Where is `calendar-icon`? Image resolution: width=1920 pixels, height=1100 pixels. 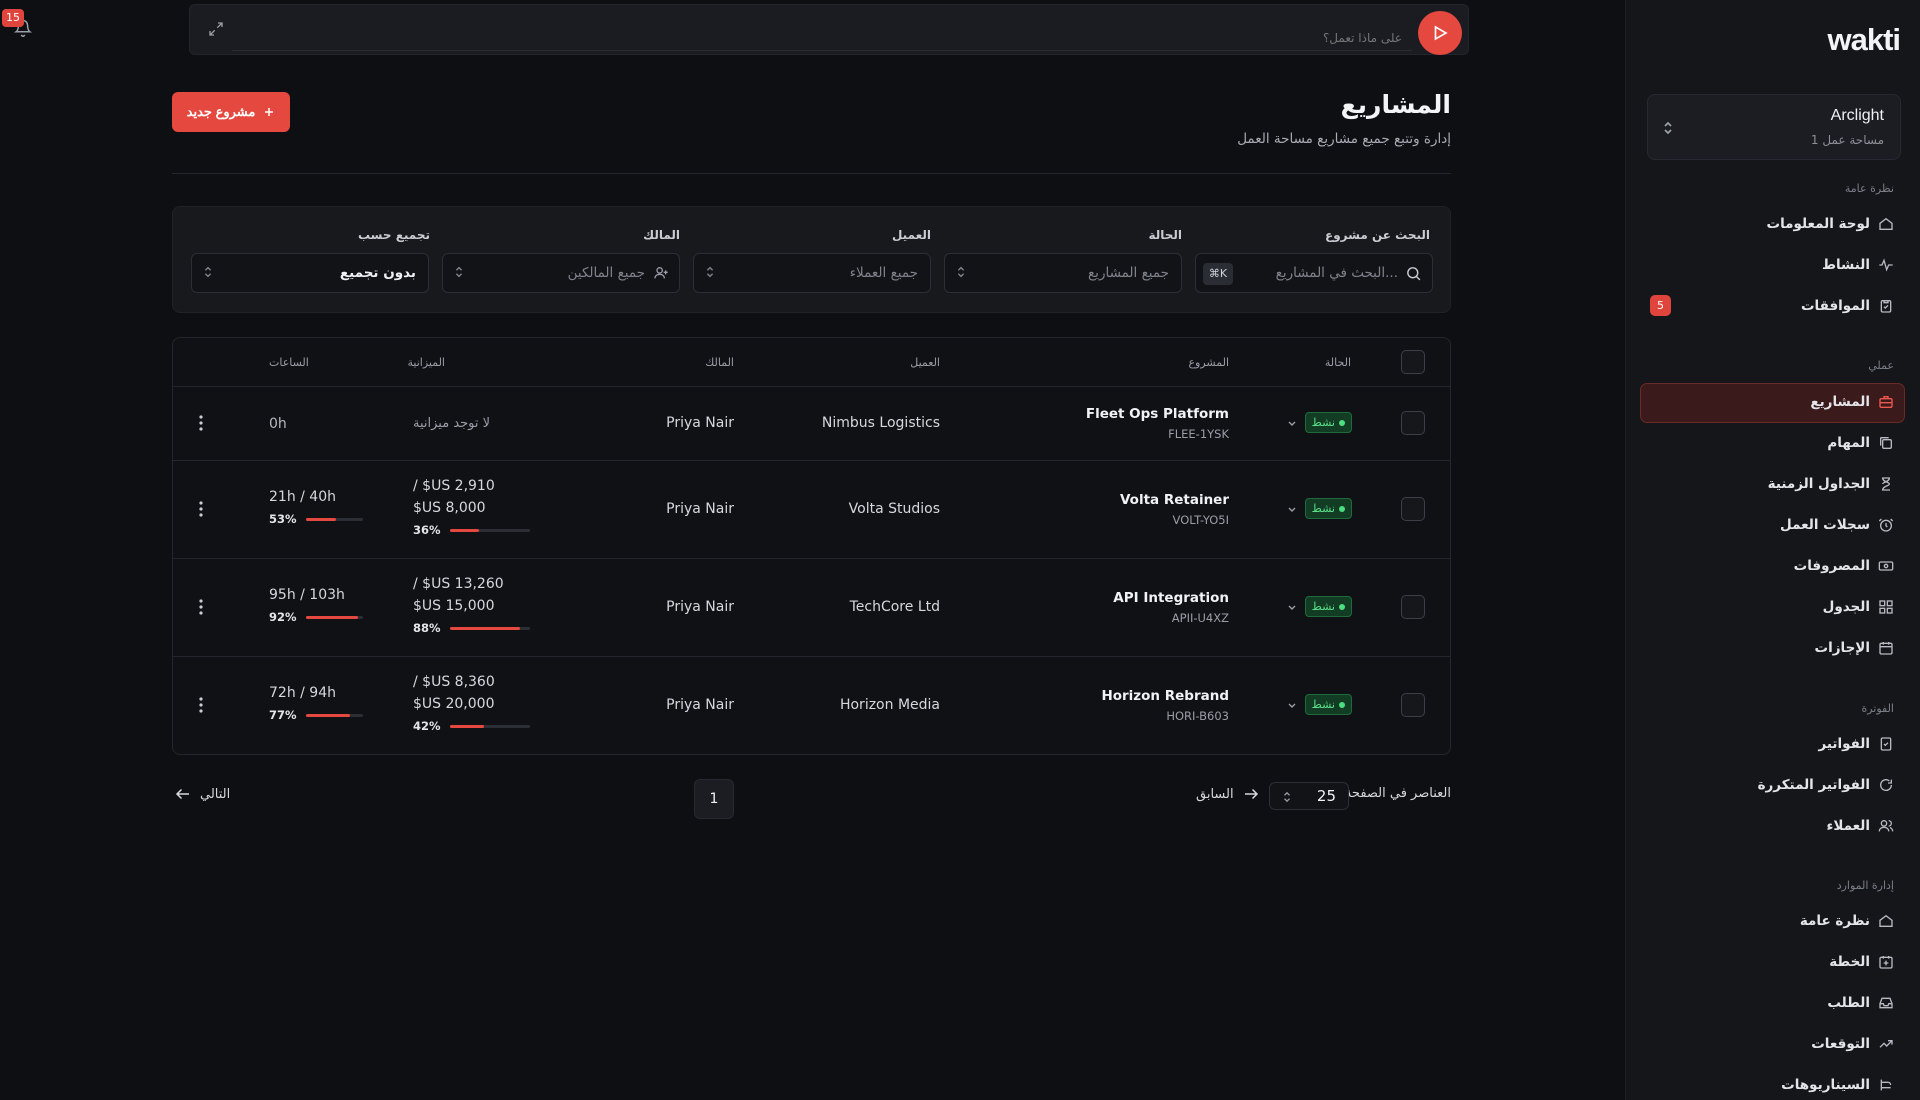 calendar-icon is located at coordinates (1886, 648).